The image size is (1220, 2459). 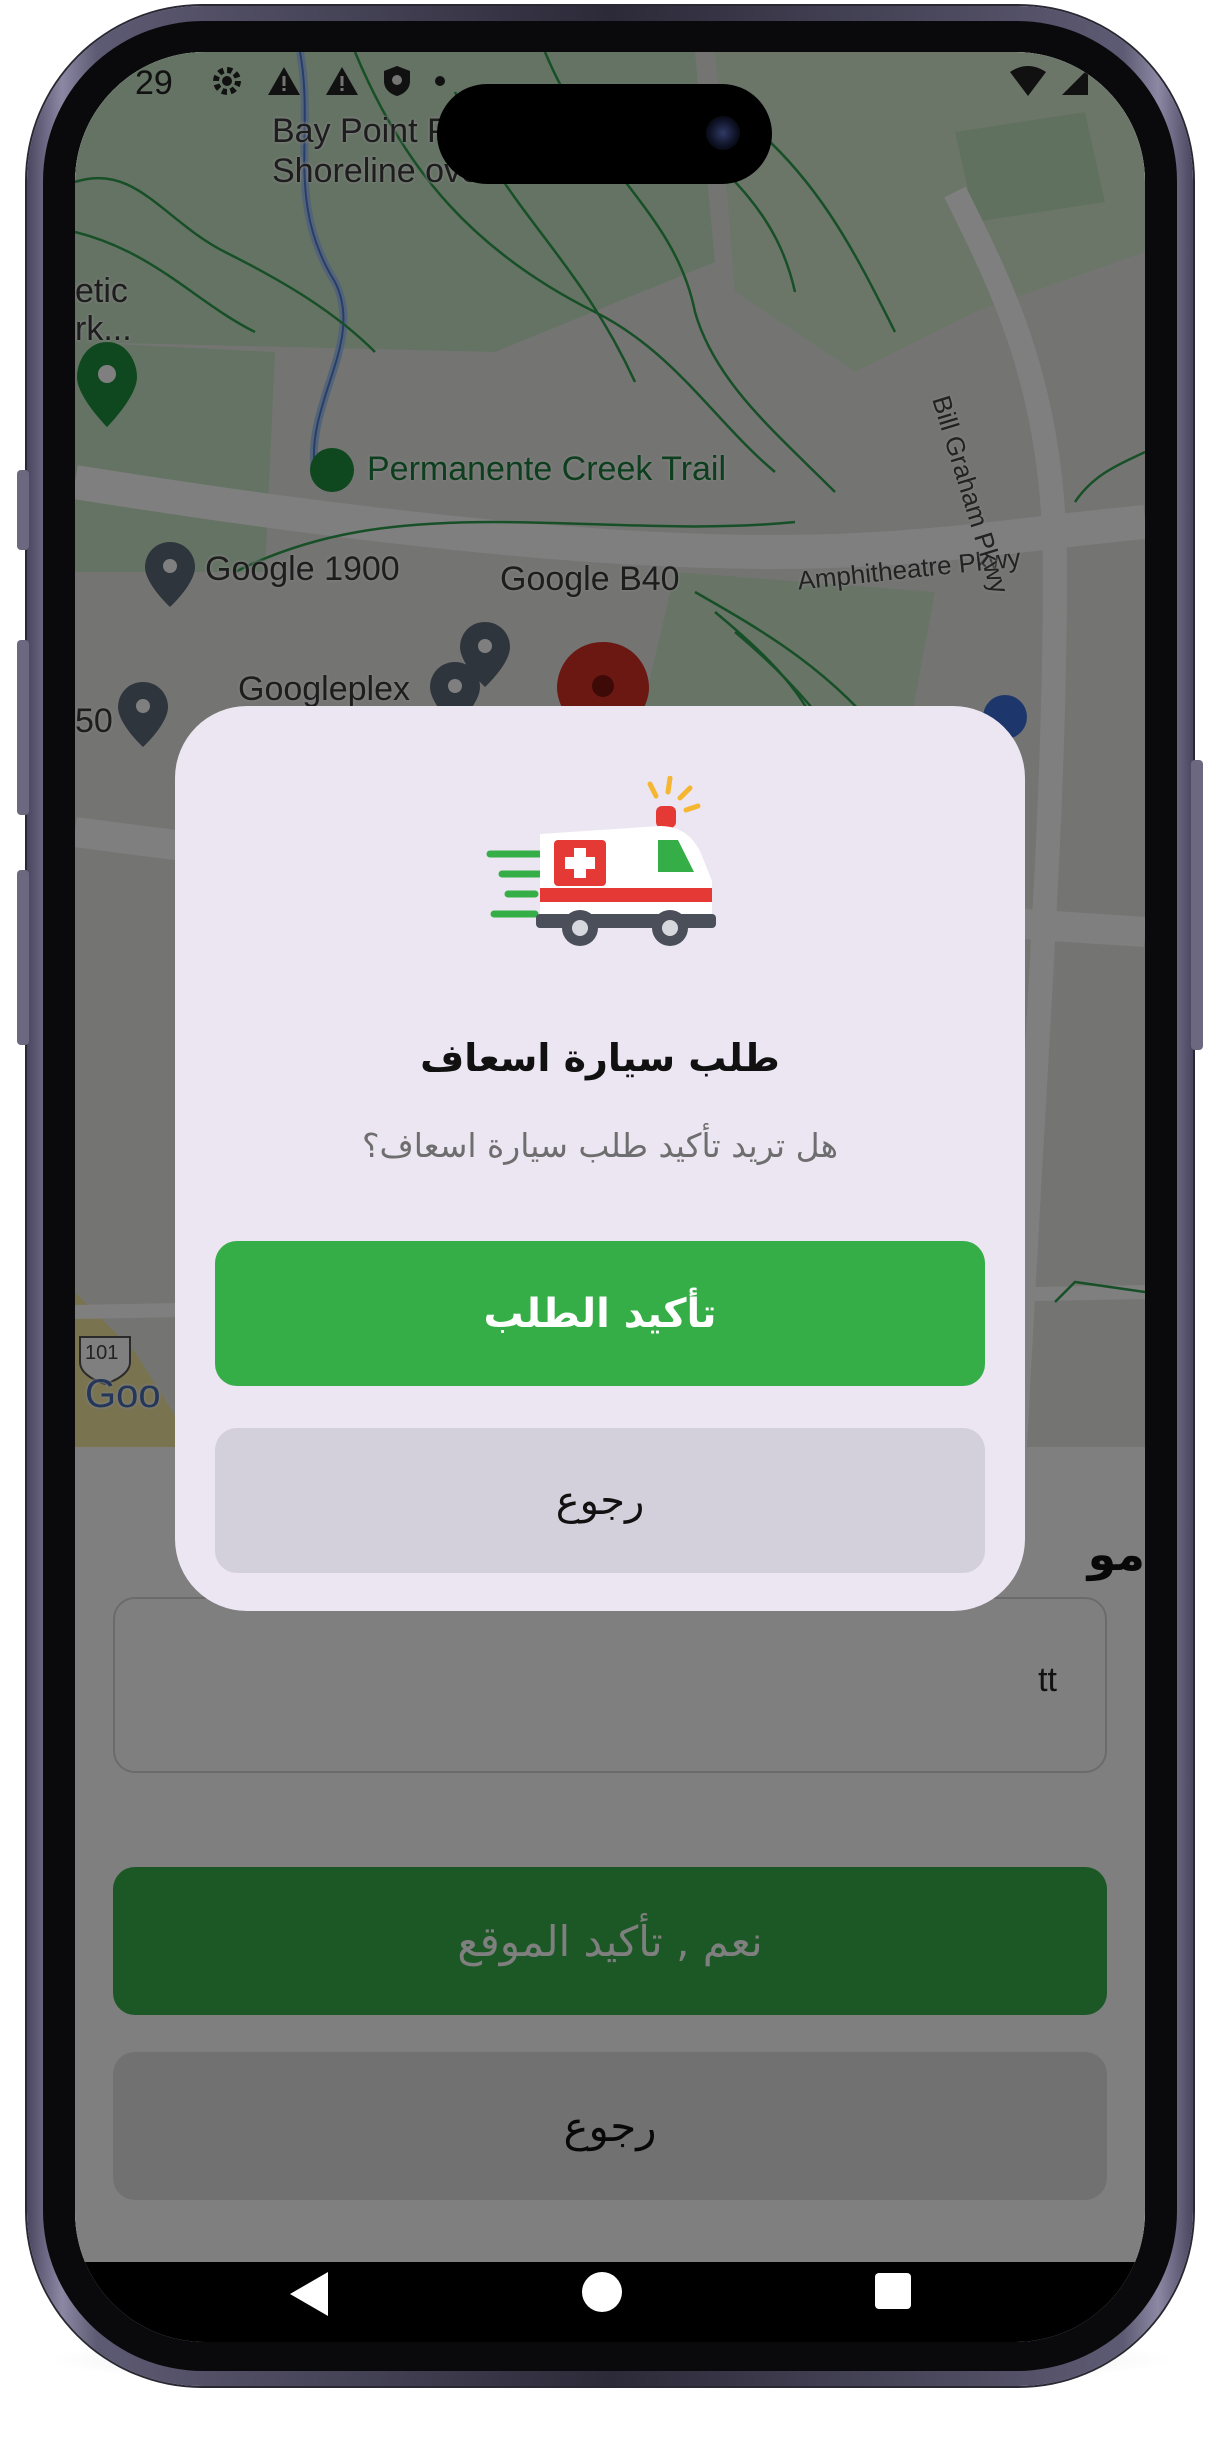 What do you see at coordinates (604, 134) in the screenshot?
I see `dynamic-island` at bounding box center [604, 134].